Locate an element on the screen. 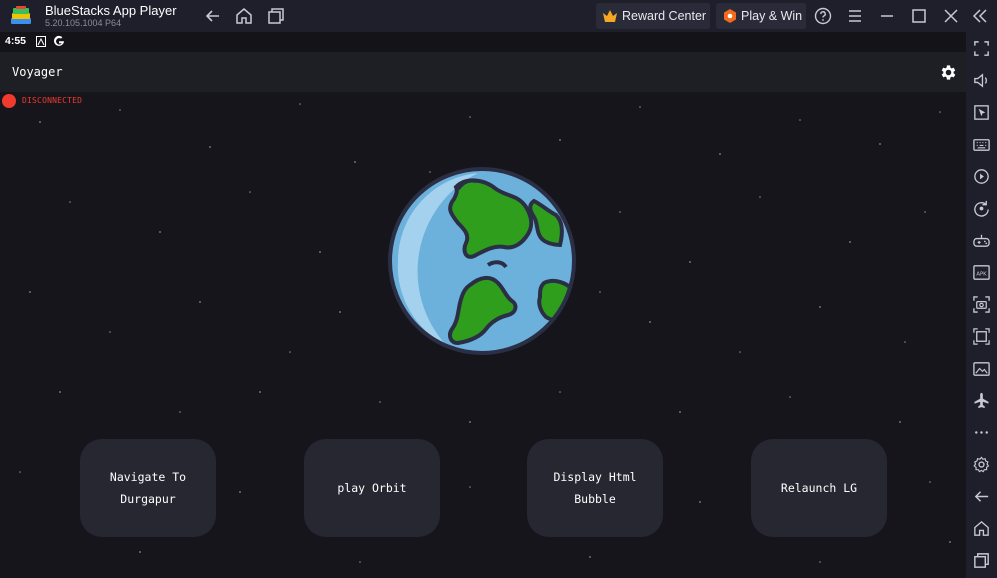 The width and height of the screenshot is (997, 578). earth-globe-image is located at coordinates (482, 261).